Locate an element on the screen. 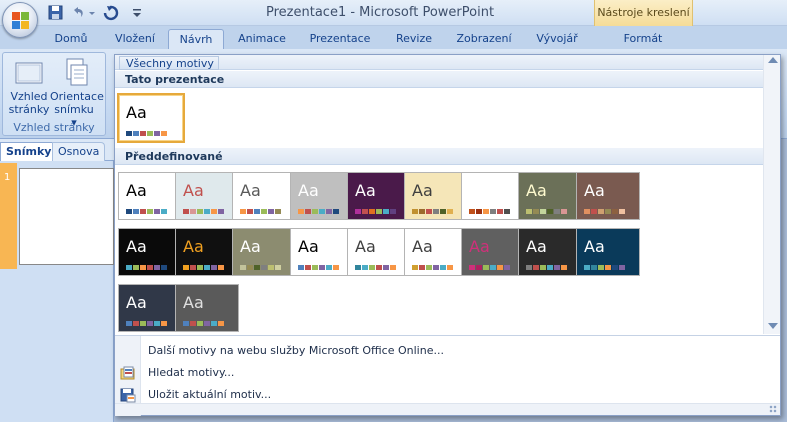 The height and width of the screenshot is (422, 787). all-themes-dropdown: Všechny motivy ▾ is located at coordinates (169, 69).